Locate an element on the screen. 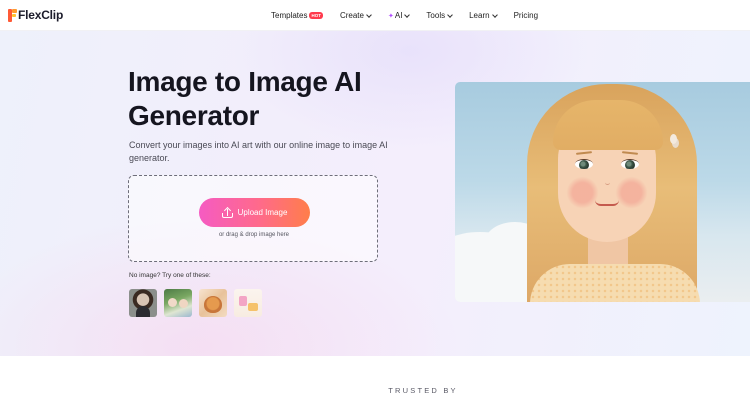 The image size is (750, 405). sample-images is located at coordinates (199, 303).